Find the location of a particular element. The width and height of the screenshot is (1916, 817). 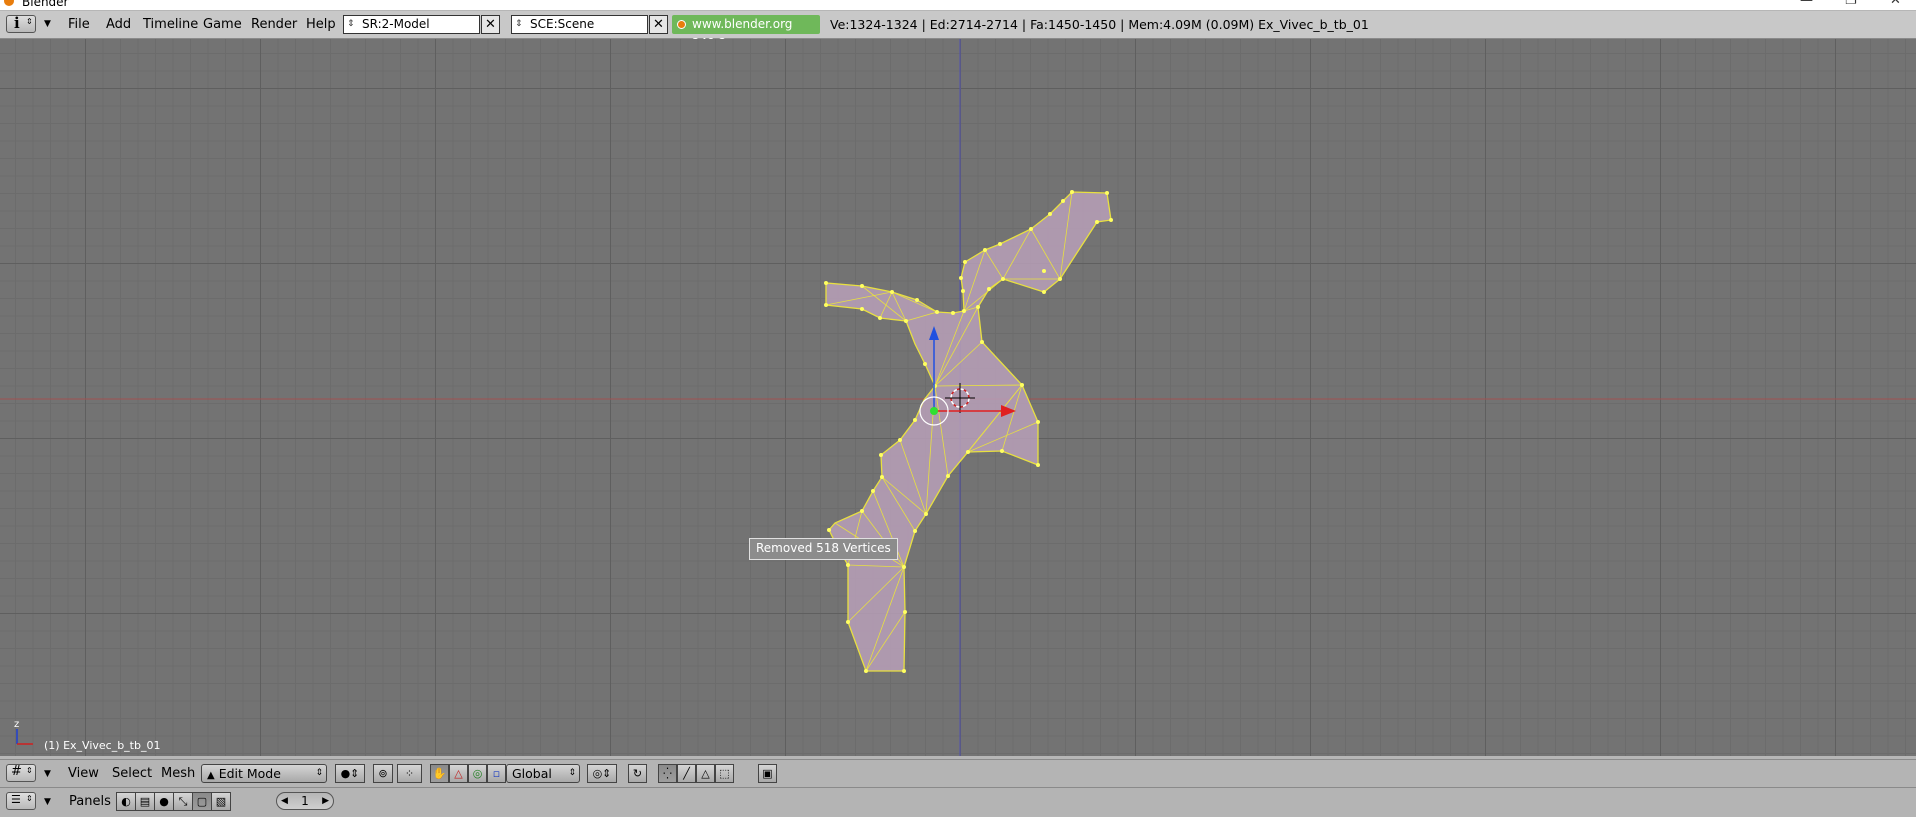

menu-mesh: Mesh is located at coordinates (178, 773).